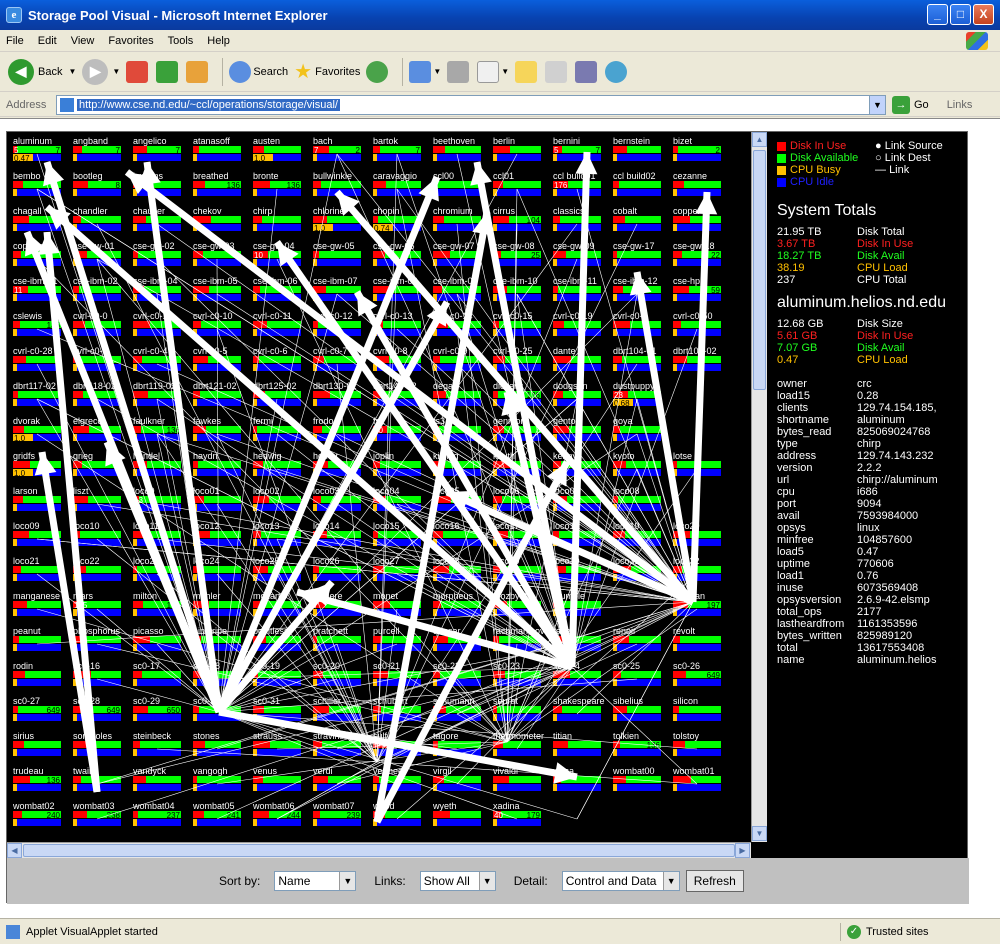 Image resolution: width=1000 pixels, height=944 pixels. I want to click on storage-node: dante, so click(577, 358).